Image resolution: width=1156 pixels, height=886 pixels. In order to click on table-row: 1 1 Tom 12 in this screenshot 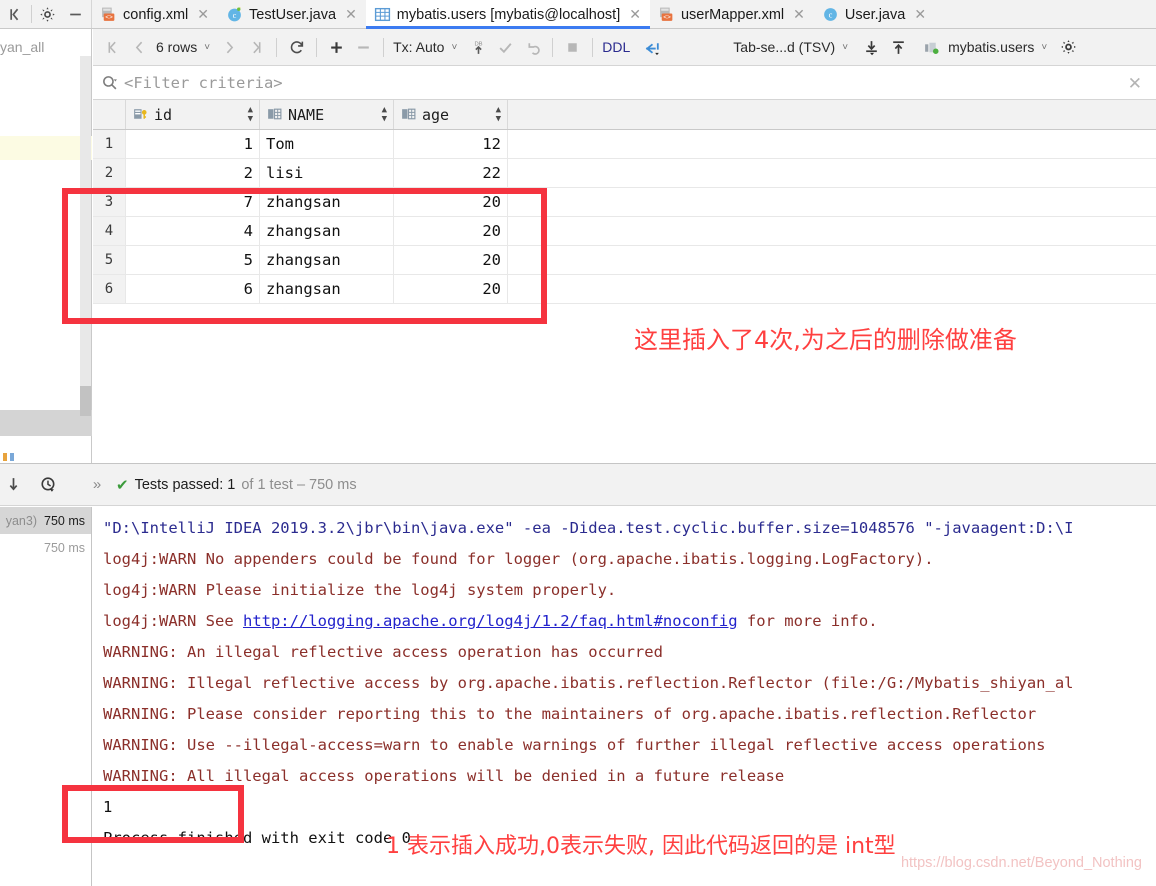, I will do `click(624, 144)`.